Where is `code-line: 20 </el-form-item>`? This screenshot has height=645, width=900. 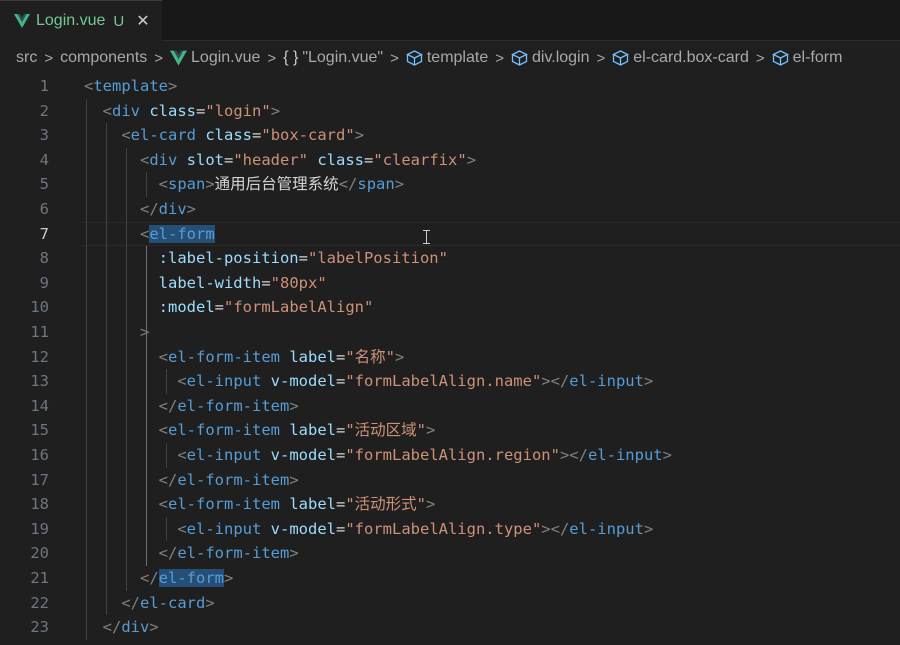
code-line: 20 </el-form-item> is located at coordinates (450, 553).